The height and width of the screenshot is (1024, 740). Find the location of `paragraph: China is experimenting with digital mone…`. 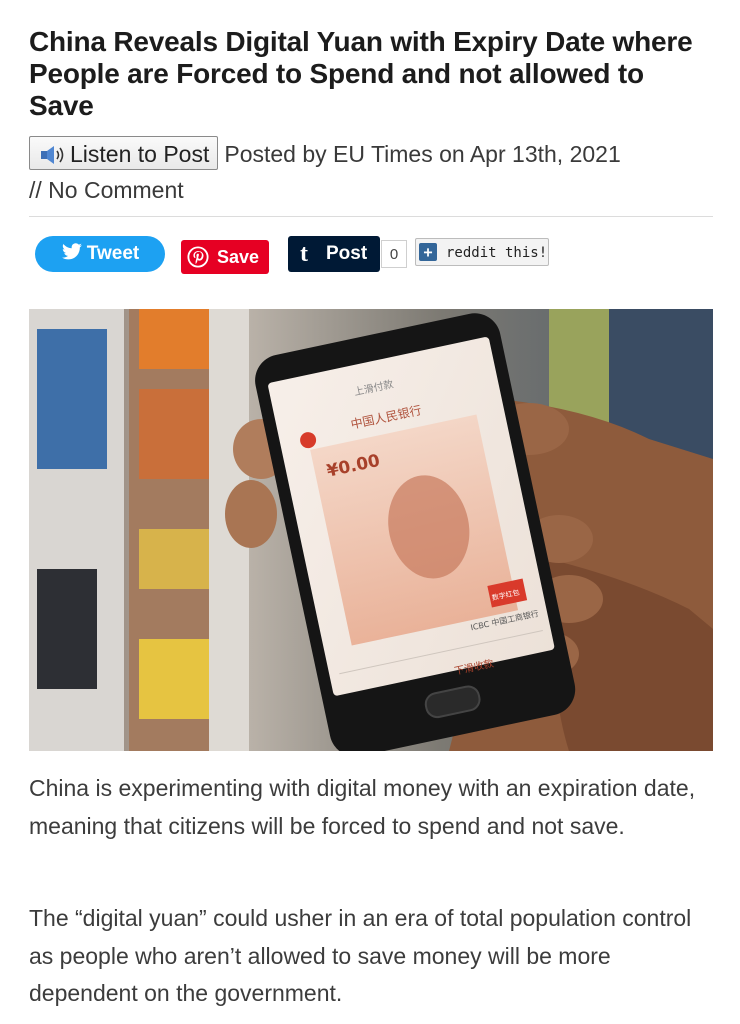

paragraph: China is experimenting with digital mone… is located at coordinates (362, 807).